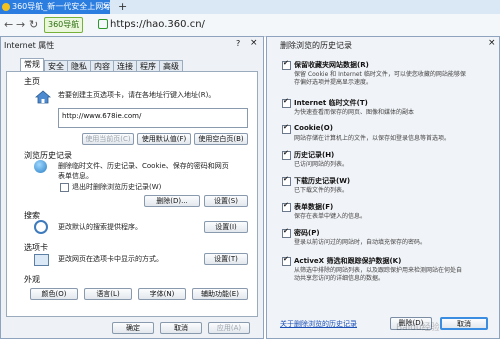 This screenshot has height=339, width=500. What do you see at coordinates (103, 24) in the screenshot?
I see `lock-icon` at bounding box center [103, 24].